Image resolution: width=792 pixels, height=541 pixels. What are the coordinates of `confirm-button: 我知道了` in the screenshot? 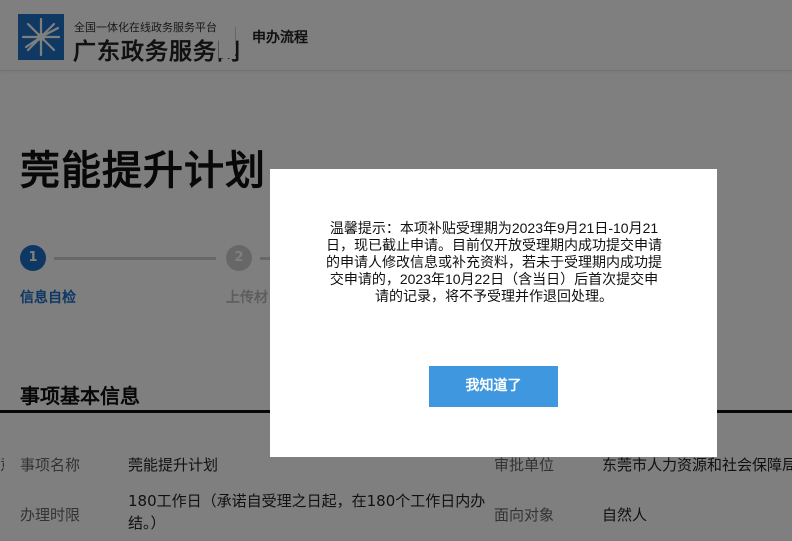 It's located at (493, 386).